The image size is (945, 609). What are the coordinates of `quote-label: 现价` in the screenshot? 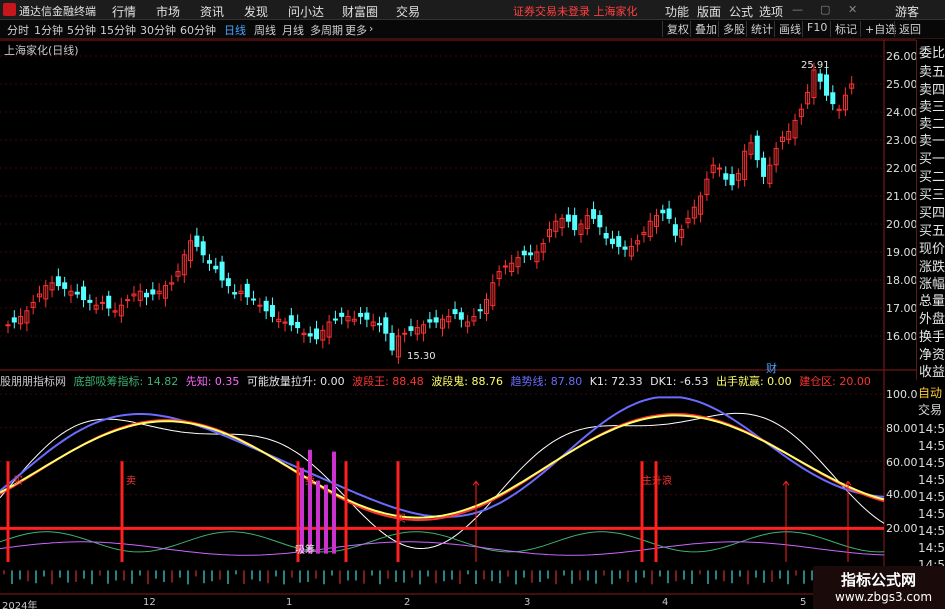 It's located at (932, 250).